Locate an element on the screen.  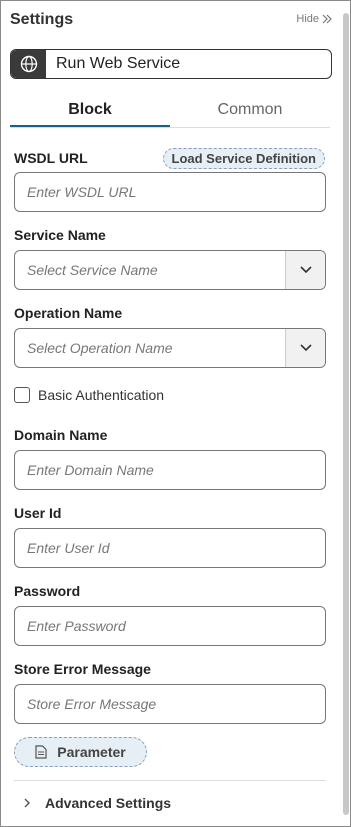
basic-auth-checkbox is located at coordinates (22, 395).